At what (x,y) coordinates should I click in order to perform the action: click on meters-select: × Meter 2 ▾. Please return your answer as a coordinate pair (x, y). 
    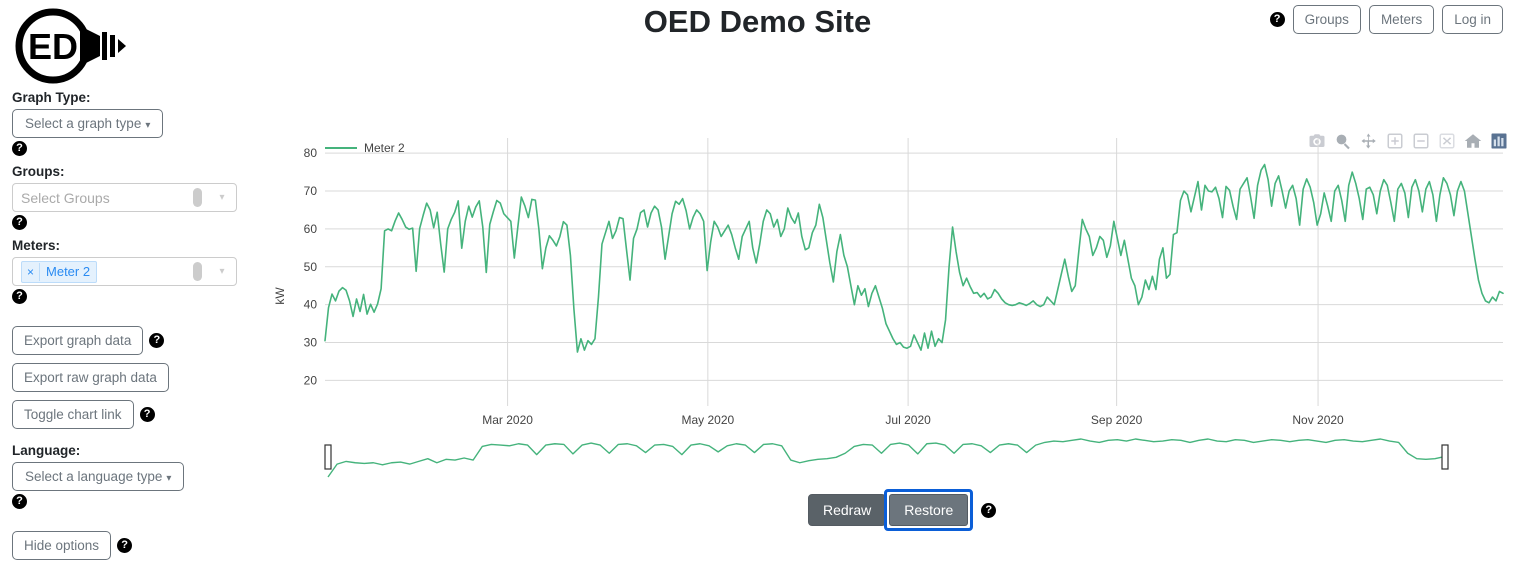
    Looking at the image, I should click on (124, 271).